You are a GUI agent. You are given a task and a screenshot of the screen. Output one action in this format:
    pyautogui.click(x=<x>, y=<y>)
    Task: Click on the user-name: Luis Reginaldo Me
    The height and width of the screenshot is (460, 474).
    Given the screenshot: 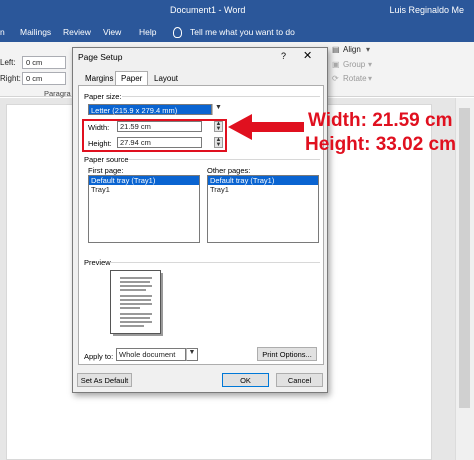 What is the action you would take?
    pyautogui.click(x=426, y=10)
    